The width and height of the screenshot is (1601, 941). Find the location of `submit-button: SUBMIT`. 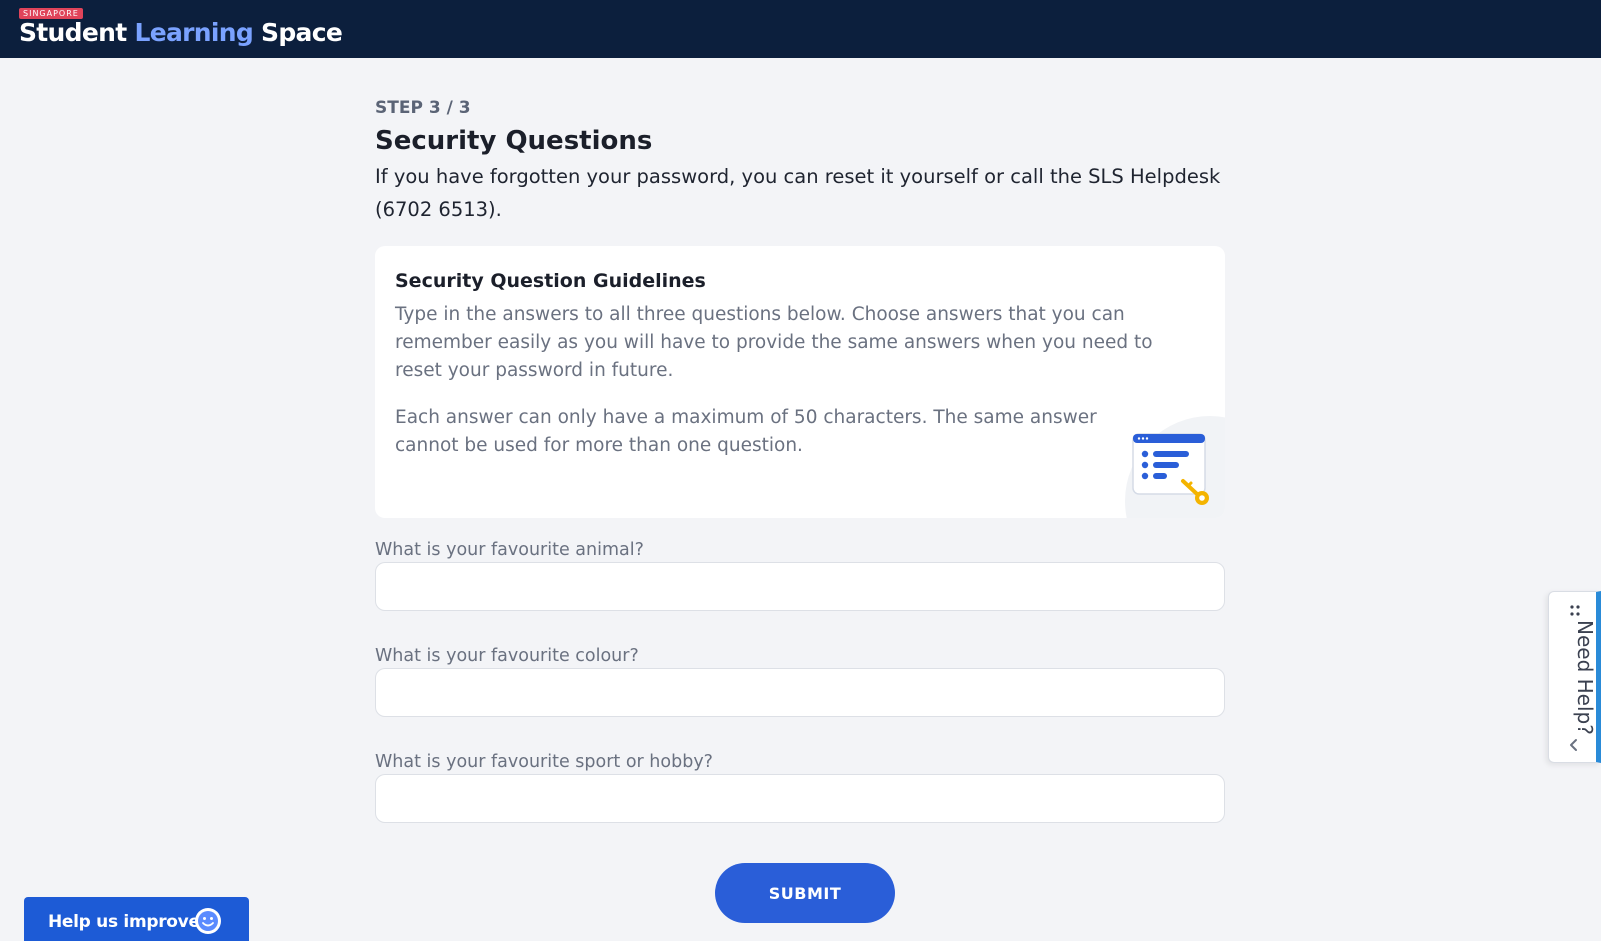

submit-button: SUBMIT is located at coordinates (805, 893).